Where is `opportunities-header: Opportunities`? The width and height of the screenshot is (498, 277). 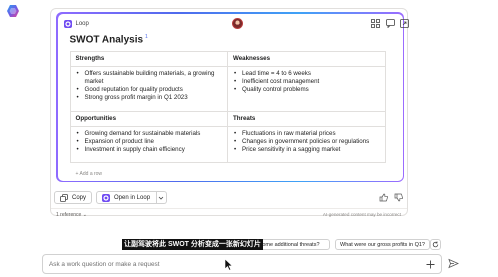 opportunities-header: Opportunities is located at coordinates (148, 118).